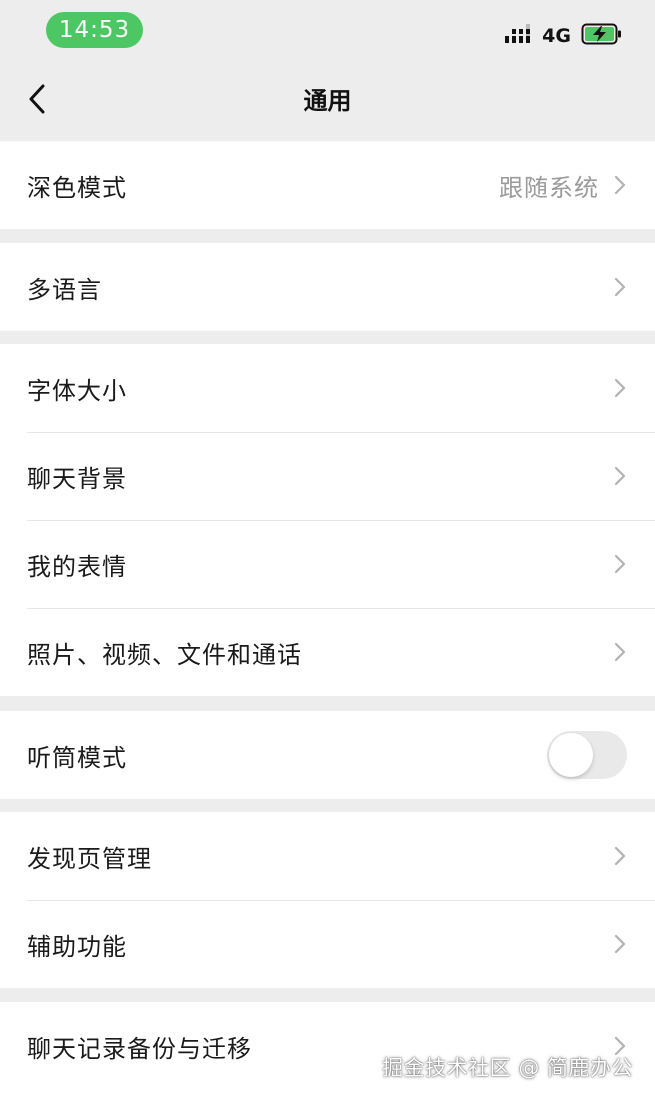  Describe the element at coordinates (164, 654) in the screenshot. I see `row-label: 照片、视频、文件和通话` at that location.